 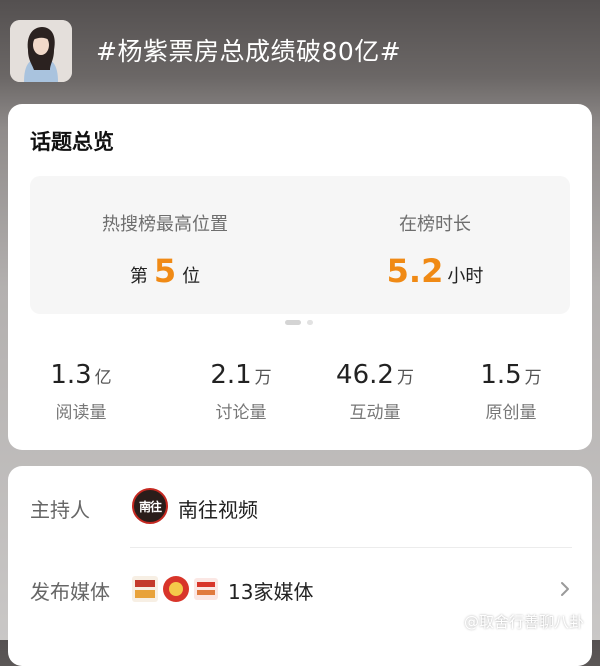 I want to click on watermark: @取舍行善聊八卦, so click(x=513, y=621).